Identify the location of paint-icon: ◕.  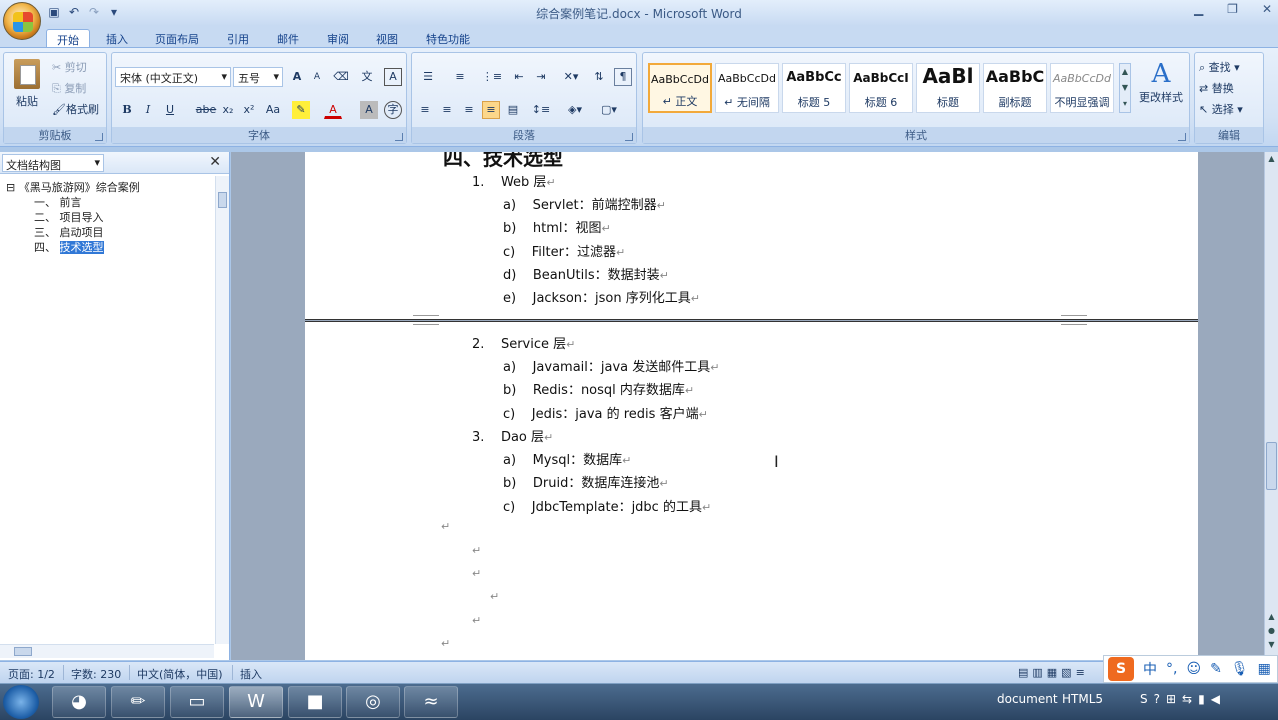
(79, 702).